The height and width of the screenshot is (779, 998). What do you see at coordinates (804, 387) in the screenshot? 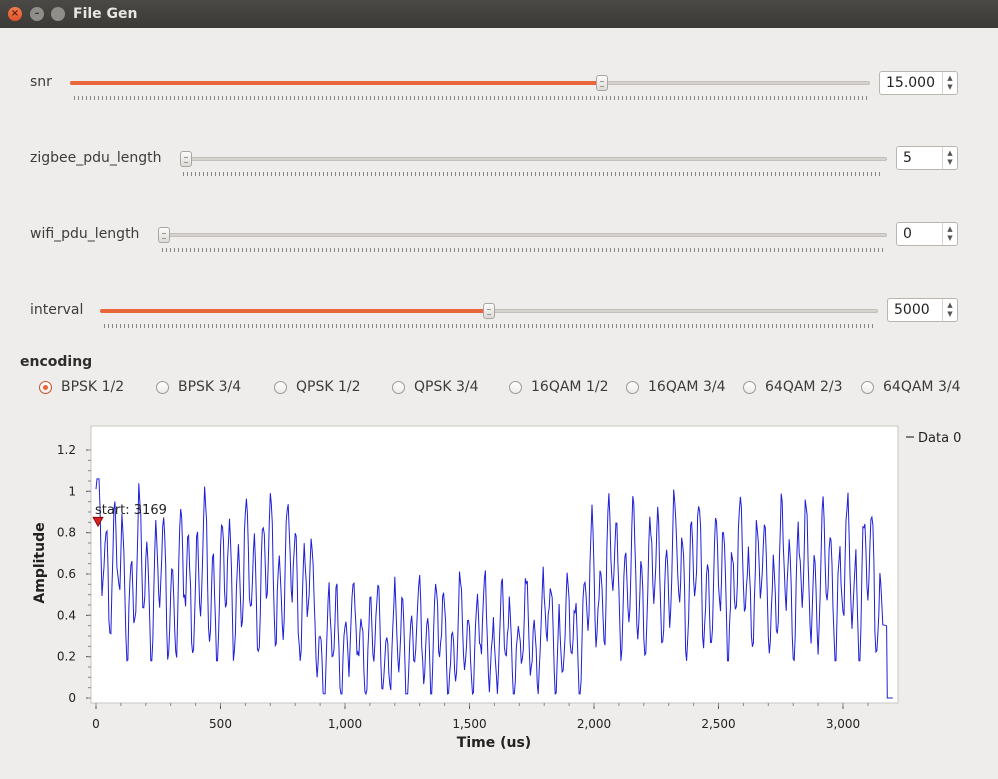
I see `radio-label: 64QAM 2/3` at bounding box center [804, 387].